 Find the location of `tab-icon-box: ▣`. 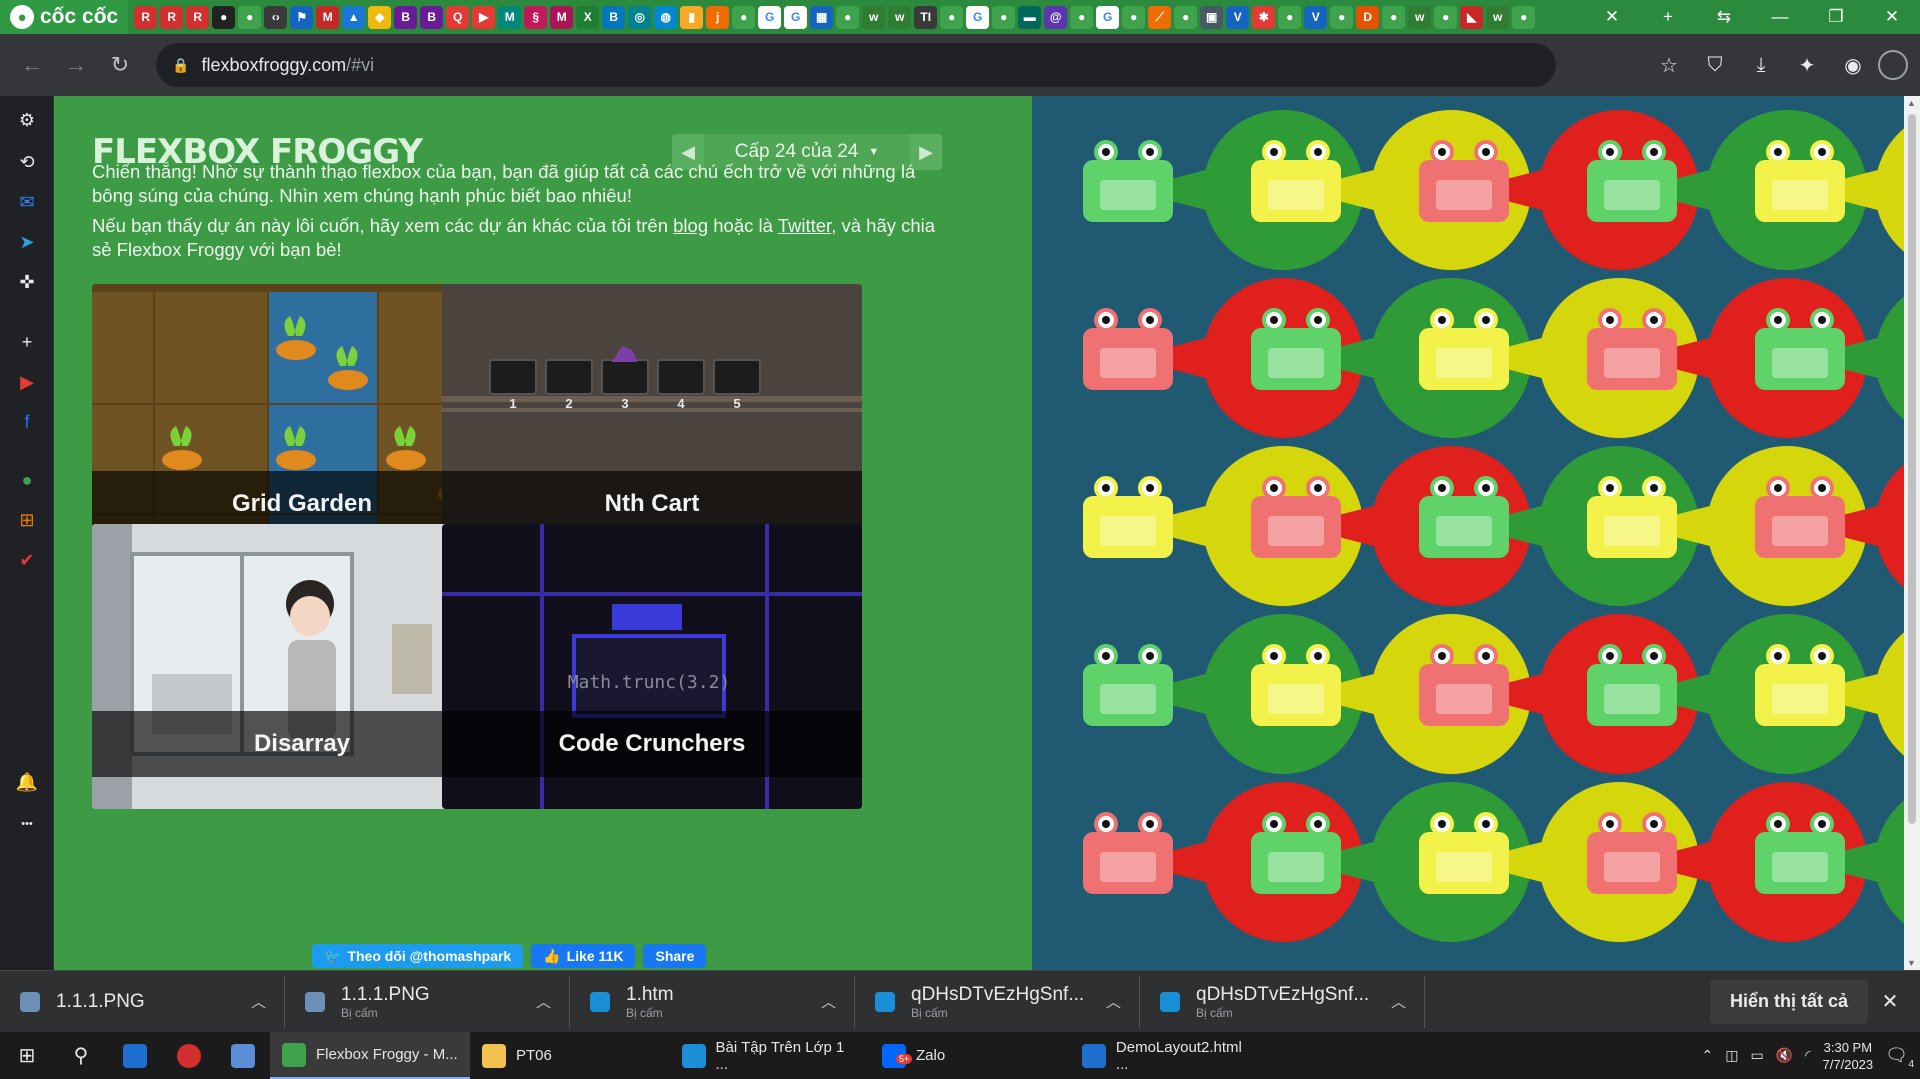

tab-icon-box: ▣ is located at coordinates (1212, 17).